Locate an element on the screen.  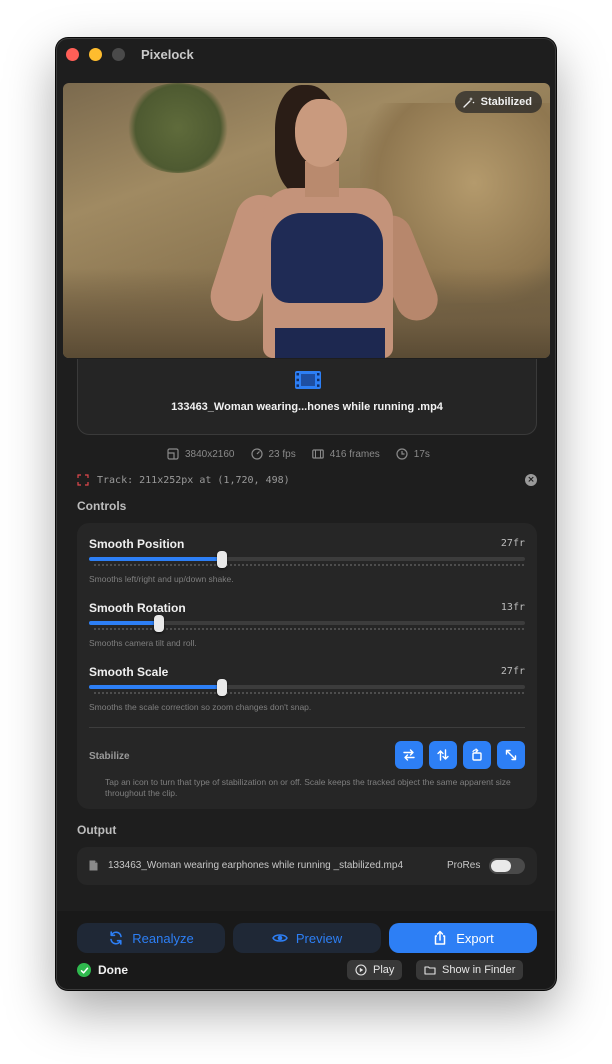
stabilize-horizontal-button is located at coordinates (409, 755).